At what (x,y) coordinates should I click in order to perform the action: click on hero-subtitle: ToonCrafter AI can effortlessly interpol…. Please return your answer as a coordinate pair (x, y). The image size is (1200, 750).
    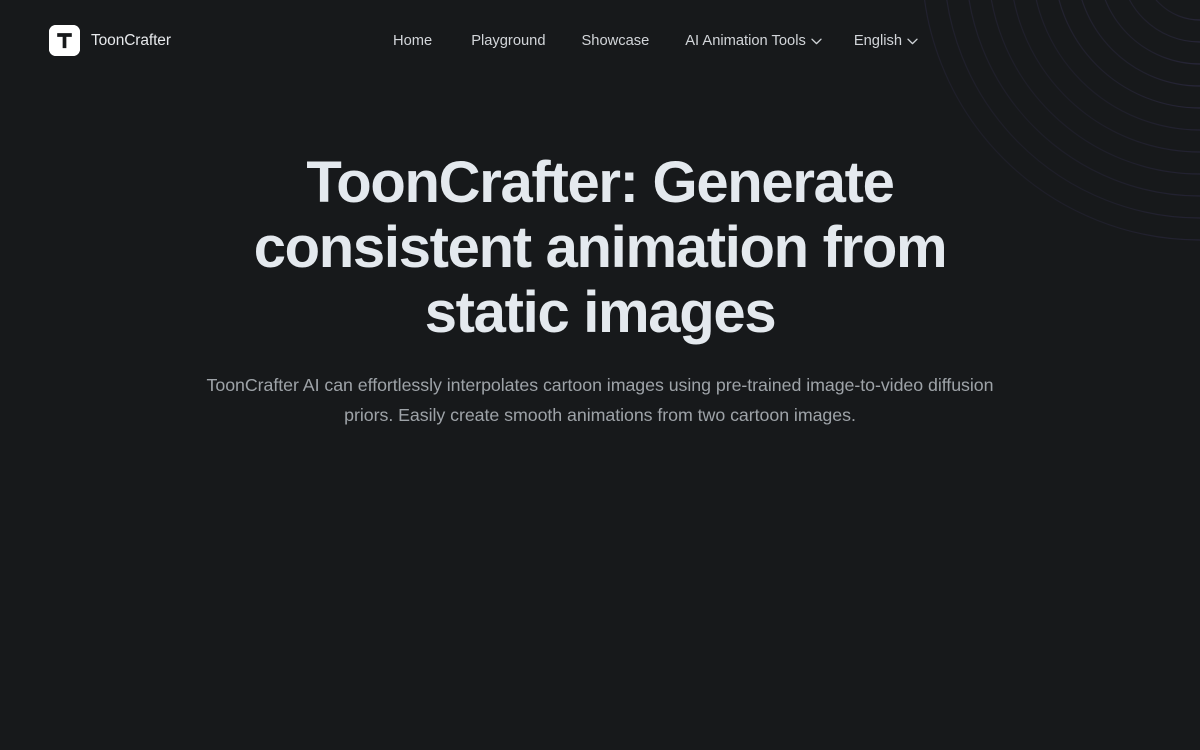
    Looking at the image, I should click on (600, 400).